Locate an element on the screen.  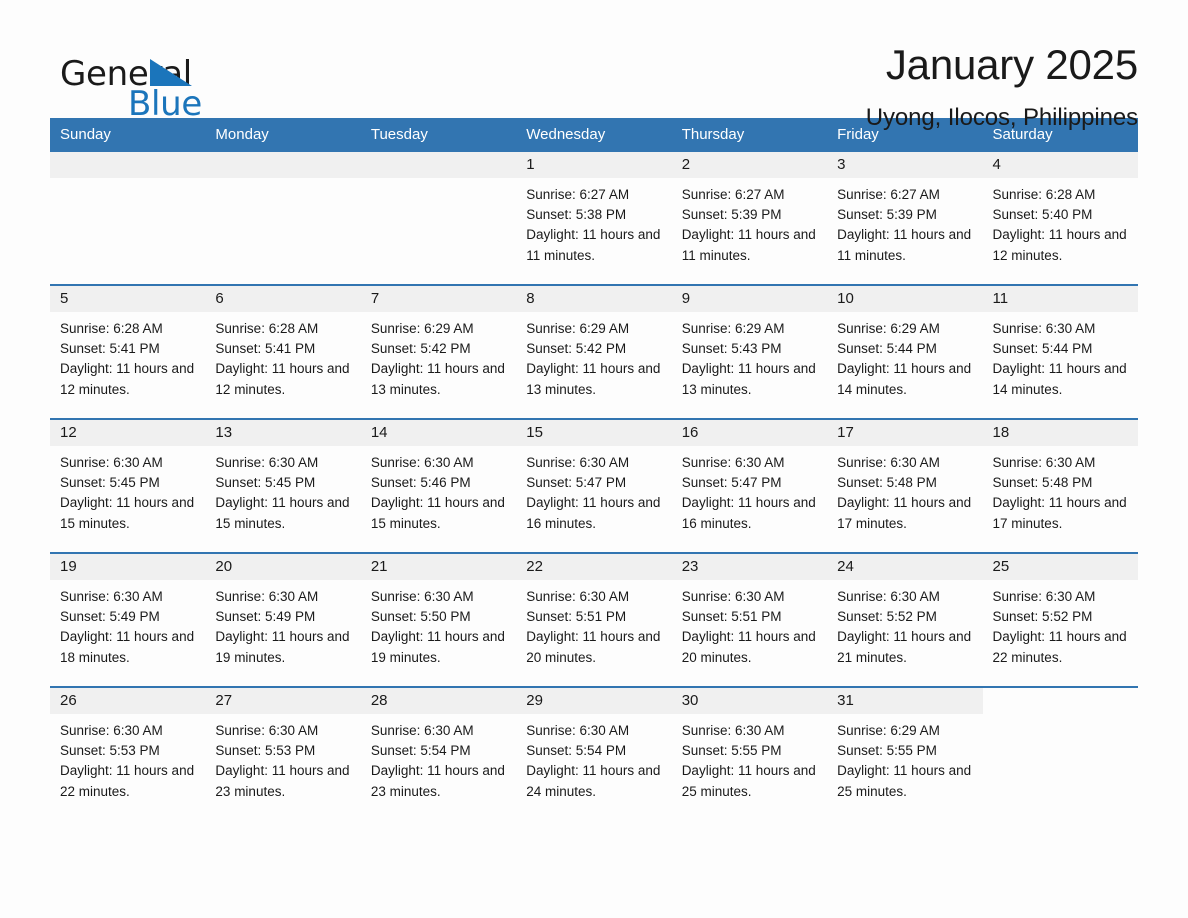
daylight-text: Daylight: 11 hours and 11 minutes. is located at coordinates (904, 245).